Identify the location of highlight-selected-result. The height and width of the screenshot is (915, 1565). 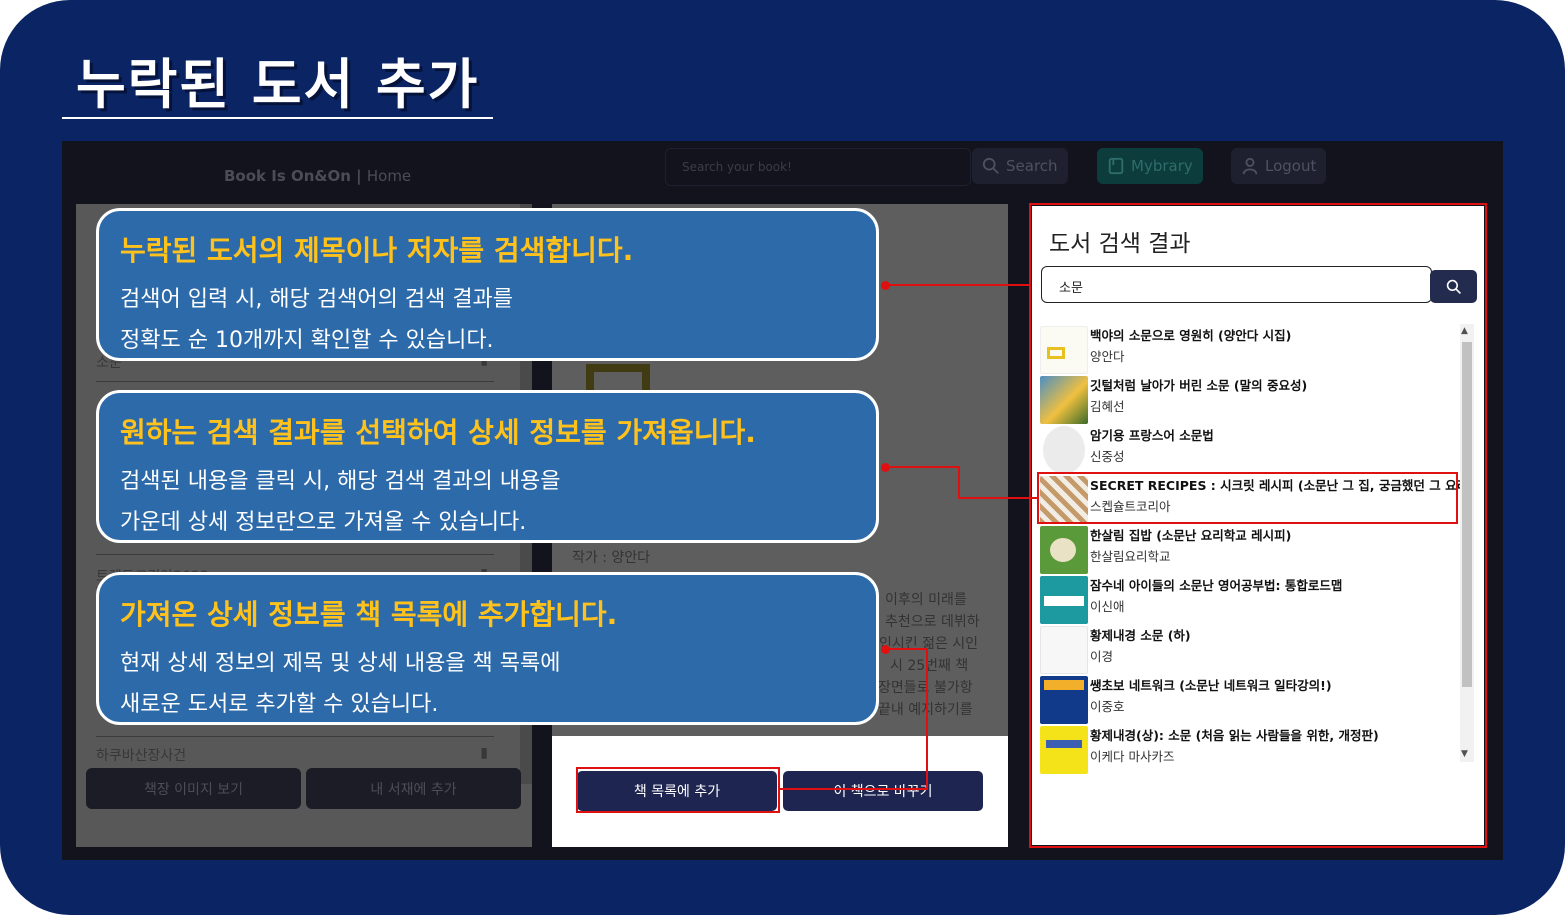
(1247, 498).